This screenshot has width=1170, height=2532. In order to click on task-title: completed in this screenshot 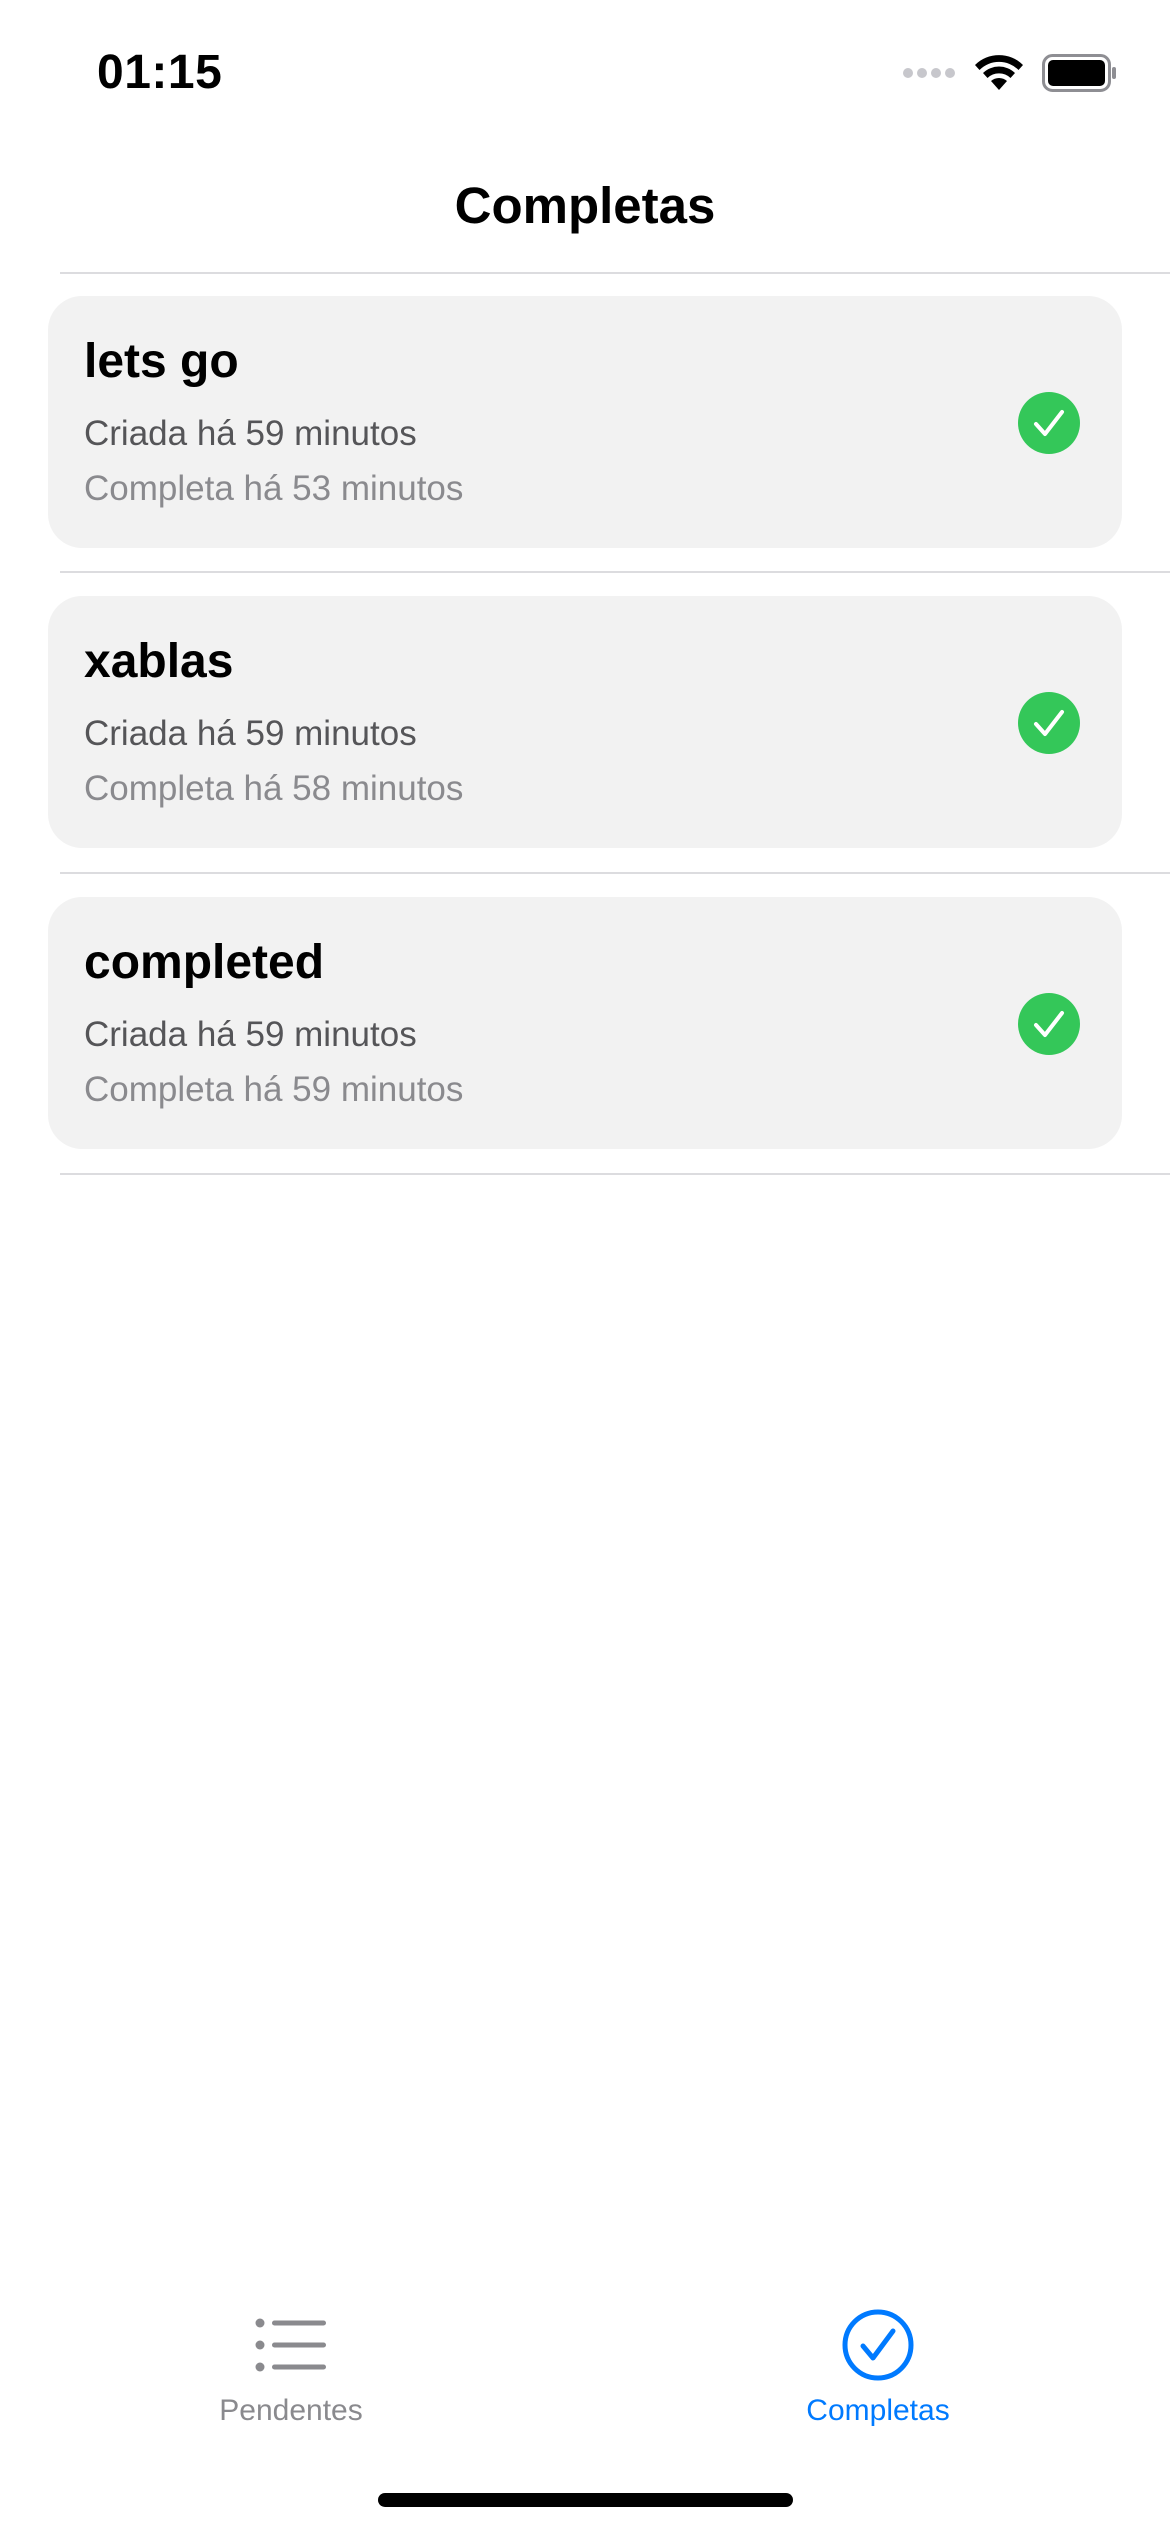, I will do `click(204, 962)`.